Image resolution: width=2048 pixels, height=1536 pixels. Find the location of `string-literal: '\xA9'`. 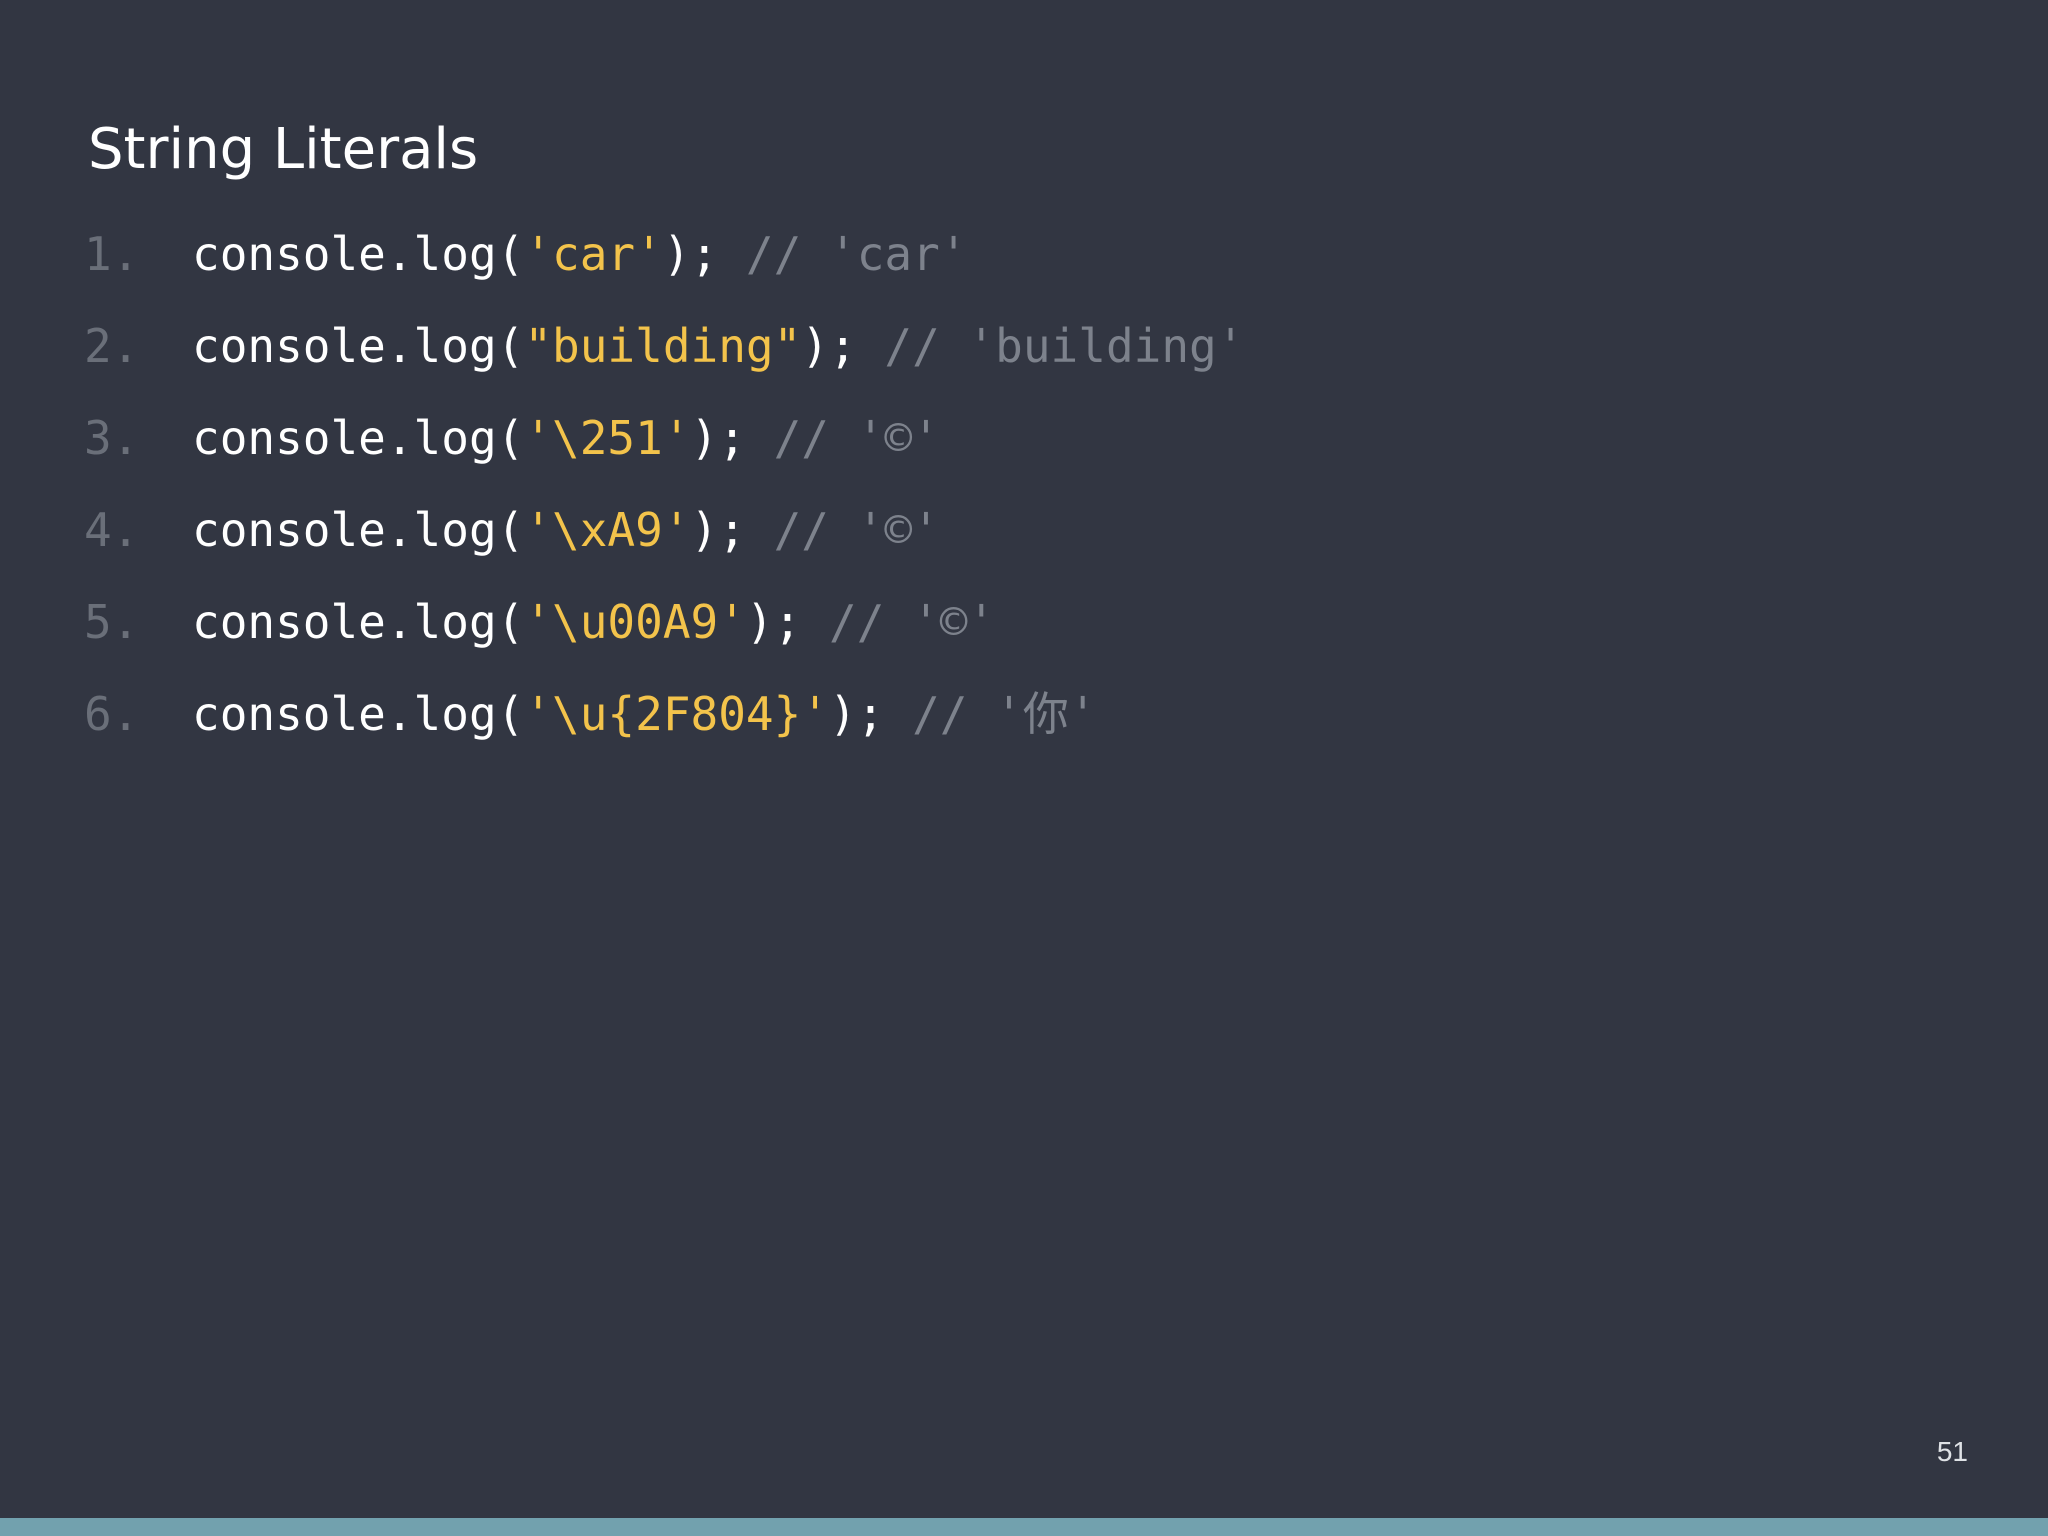

string-literal: '\xA9' is located at coordinates (607, 530).